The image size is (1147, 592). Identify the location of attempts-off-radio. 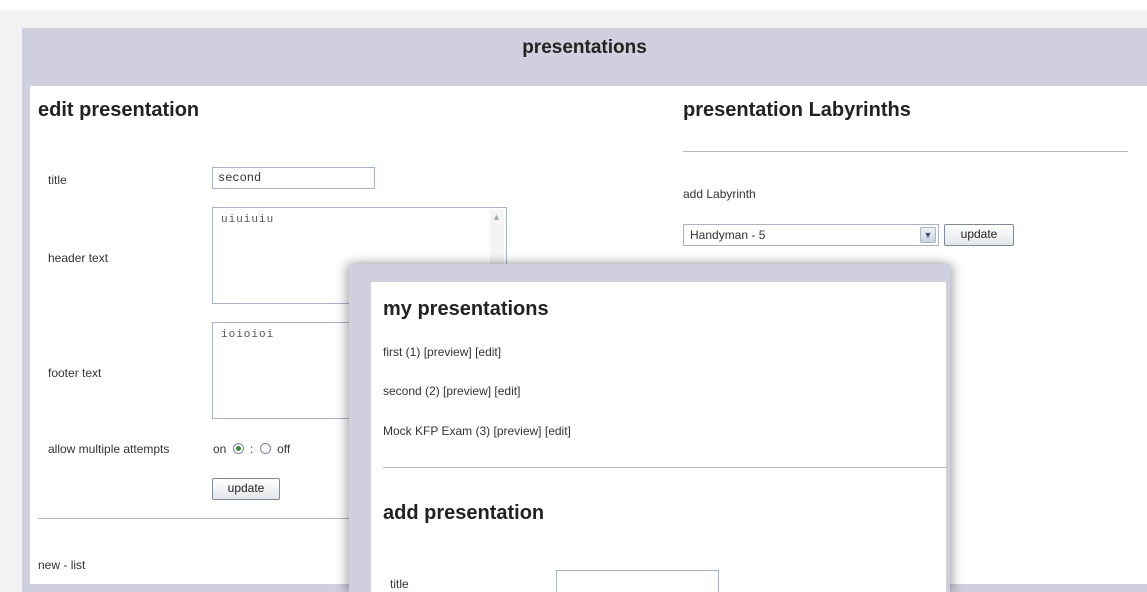
(265, 448).